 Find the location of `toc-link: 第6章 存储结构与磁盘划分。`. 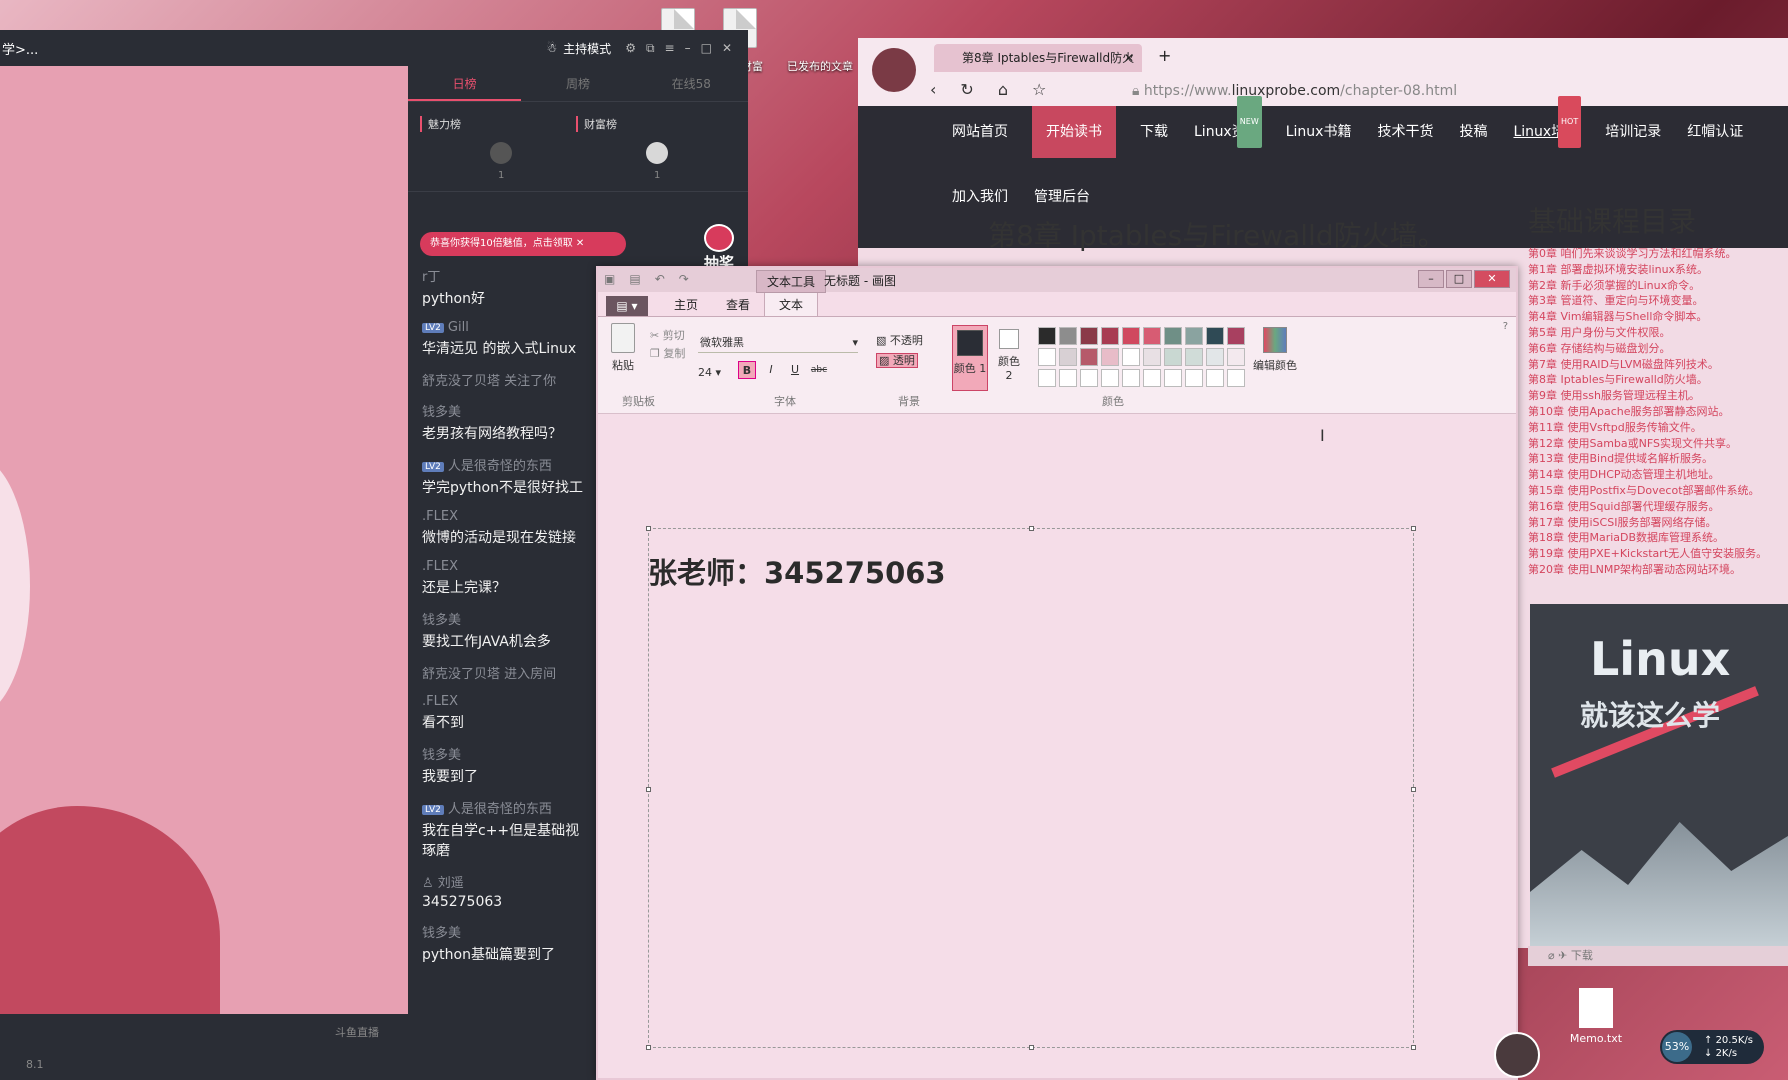

toc-link: 第6章 存储结构与磁盘划分。 is located at coordinates (1658, 349).